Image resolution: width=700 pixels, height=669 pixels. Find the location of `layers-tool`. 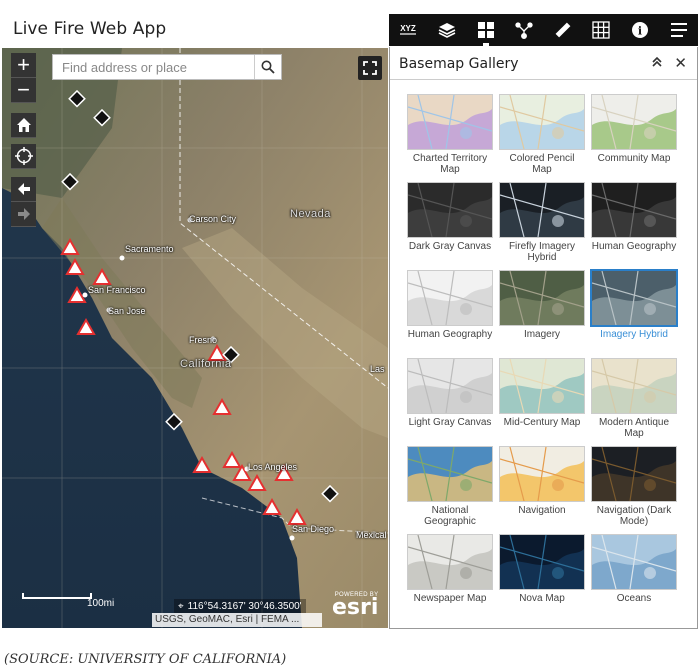

layers-tool is located at coordinates (447, 30).